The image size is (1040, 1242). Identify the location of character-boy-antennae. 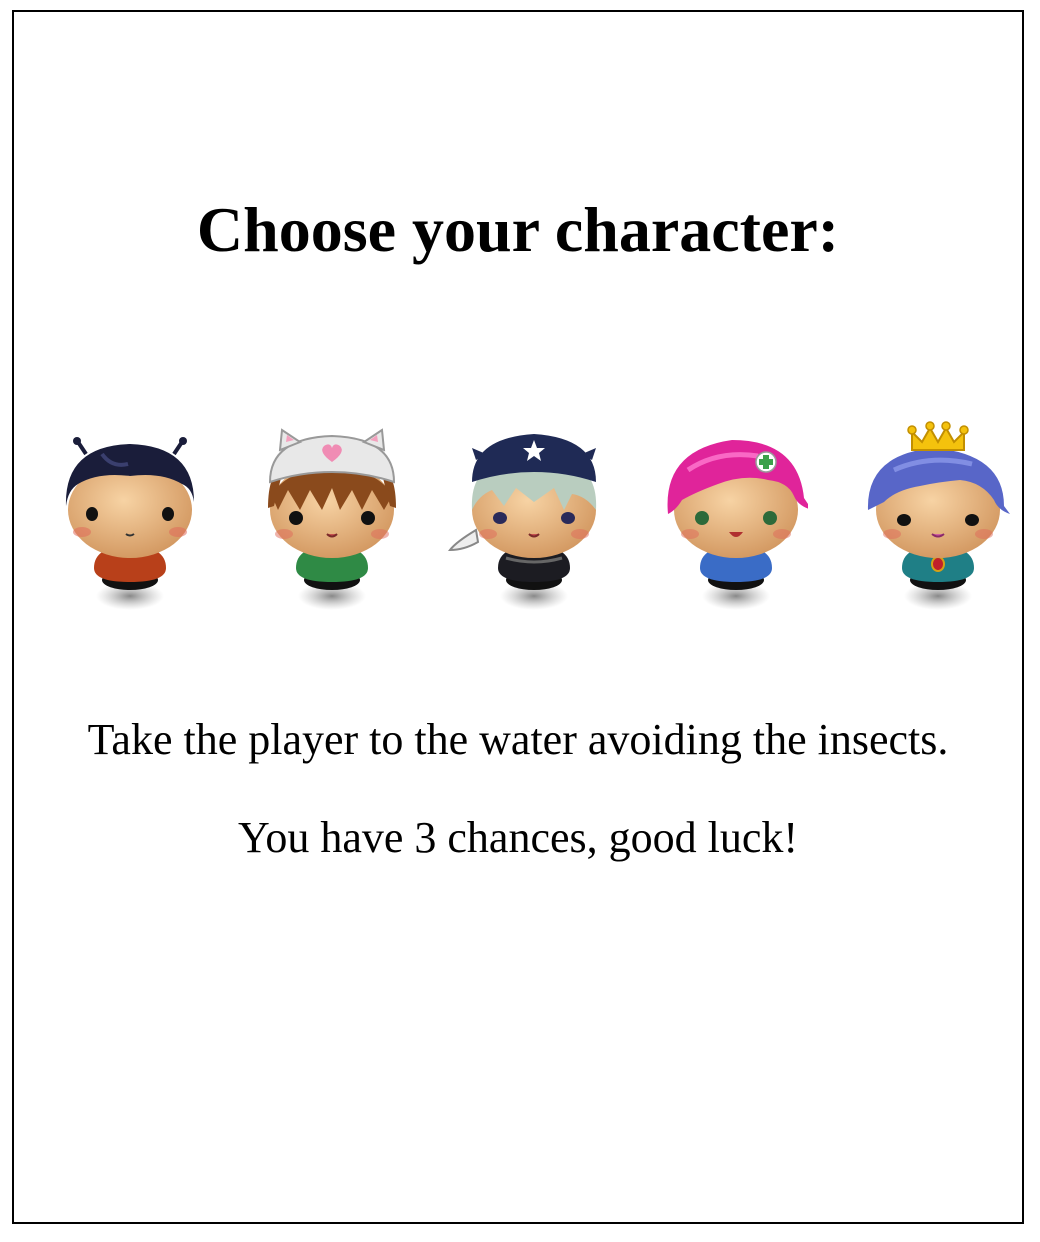
(122, 515).